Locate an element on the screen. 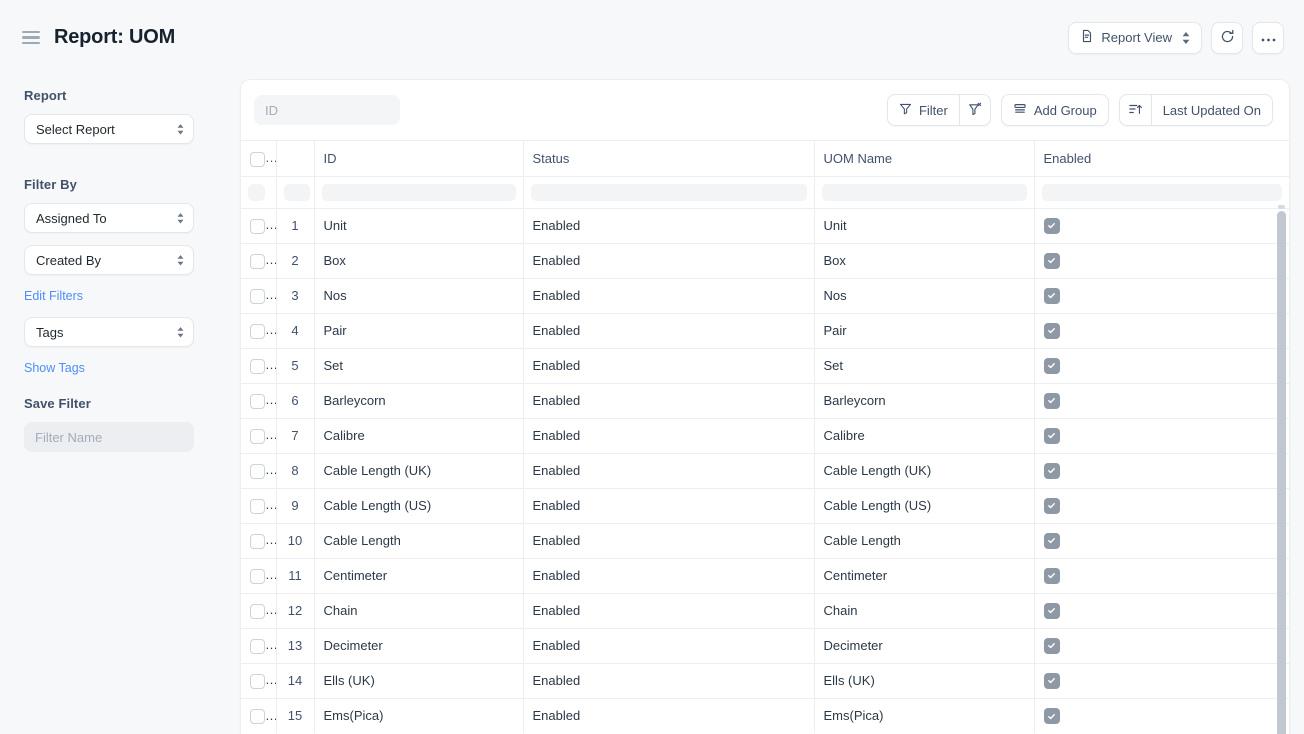 The width and height of the screenshot is (1304, 734). cell-id: Chain is located at coordinates (419, 610).